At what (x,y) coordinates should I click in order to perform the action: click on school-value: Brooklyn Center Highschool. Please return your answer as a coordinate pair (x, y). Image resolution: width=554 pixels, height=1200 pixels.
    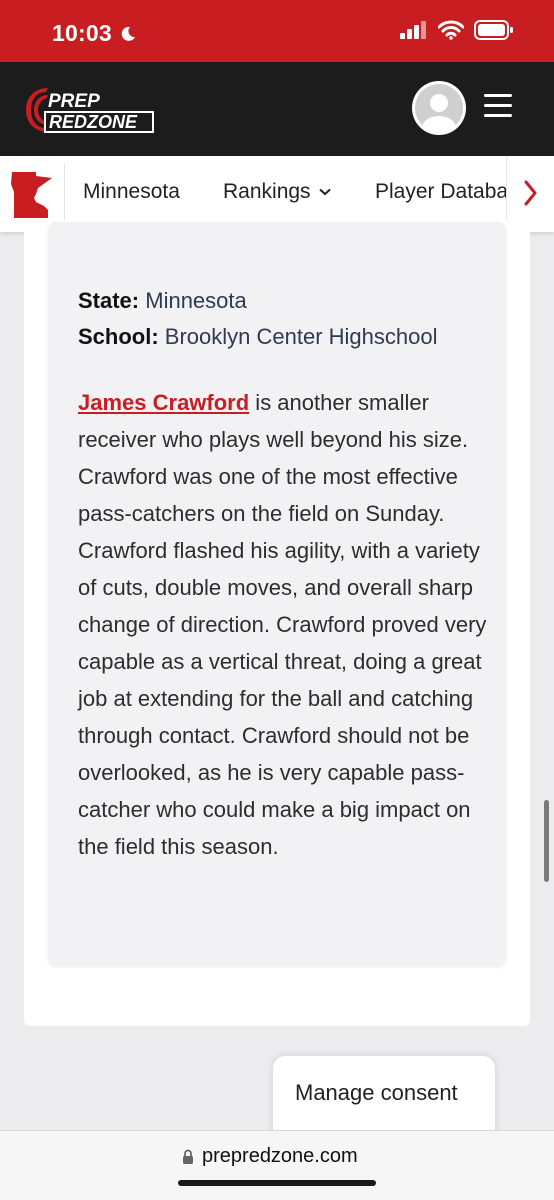
    Looking at the image, I should click on (301, 336).